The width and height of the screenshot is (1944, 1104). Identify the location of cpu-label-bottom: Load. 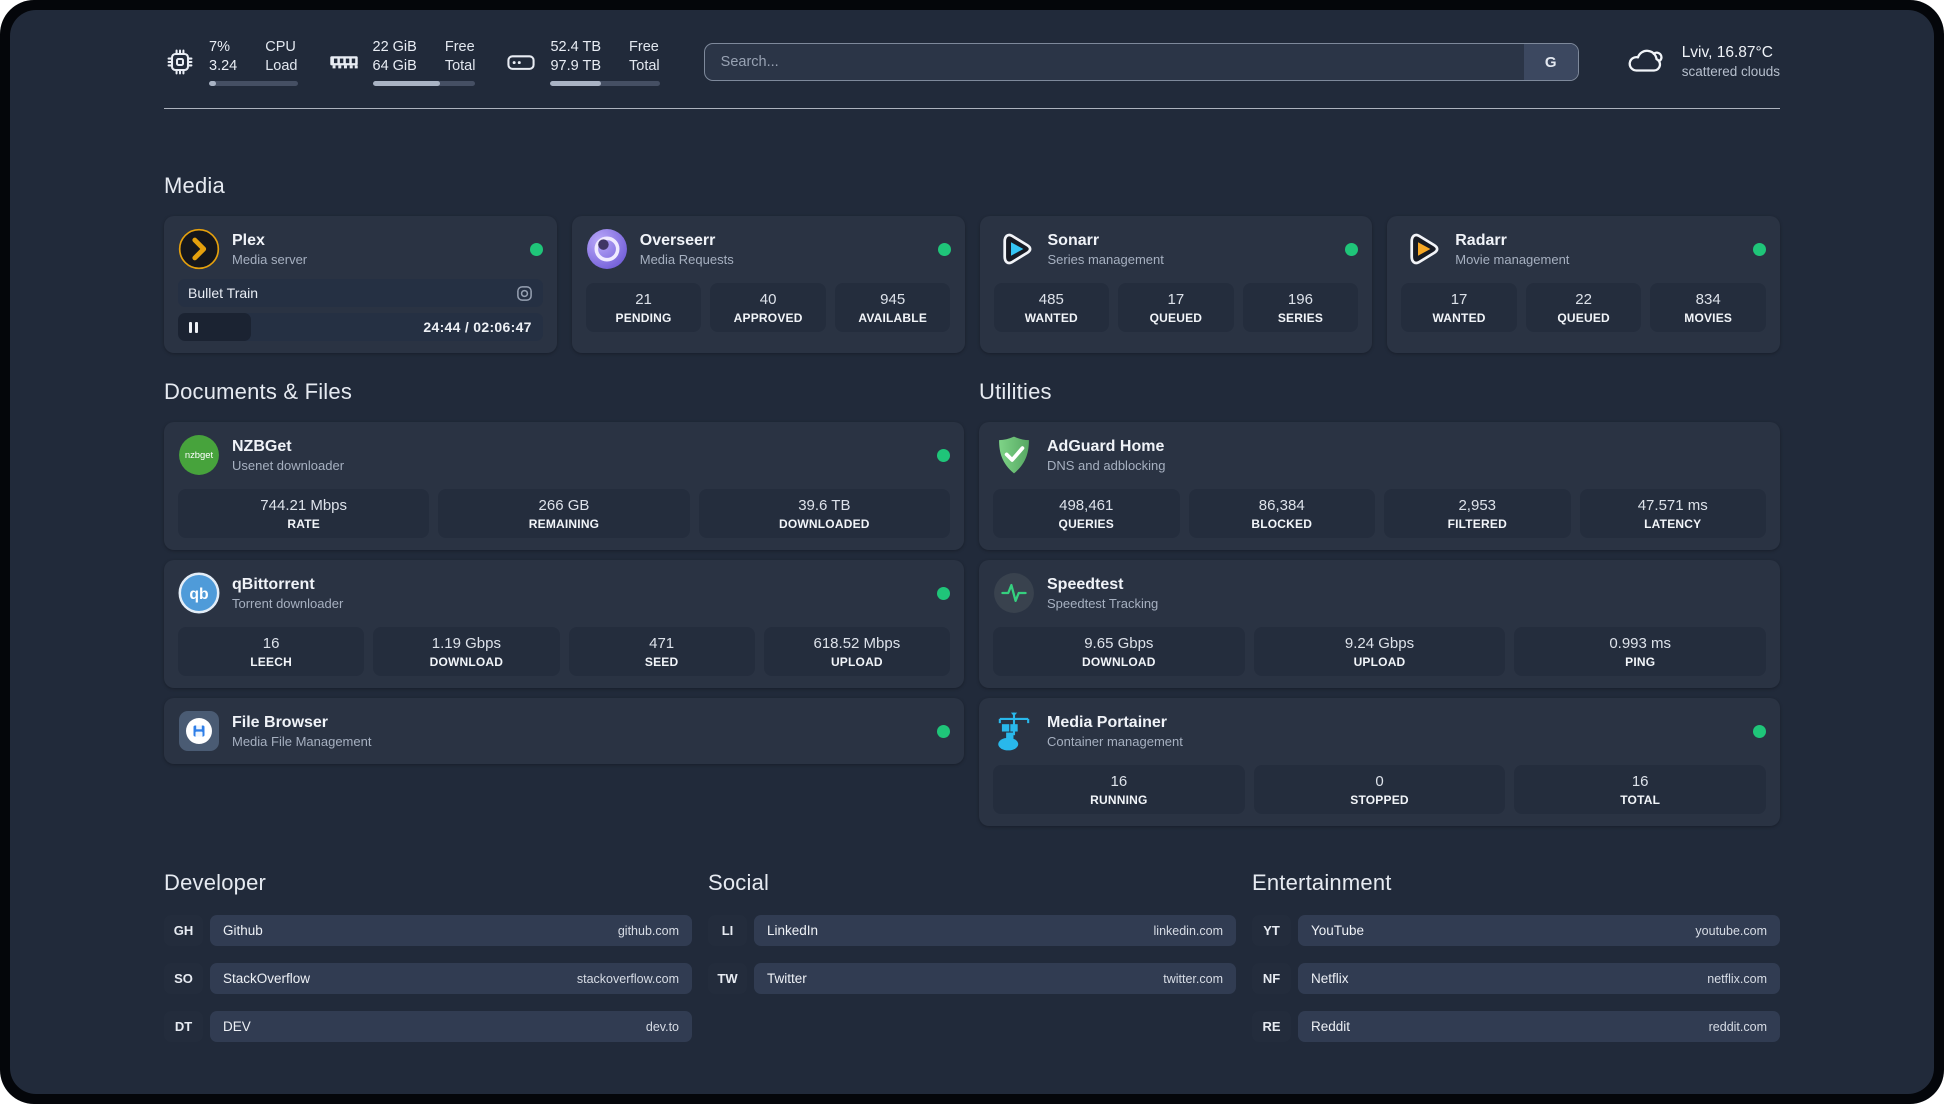
(281, 66).